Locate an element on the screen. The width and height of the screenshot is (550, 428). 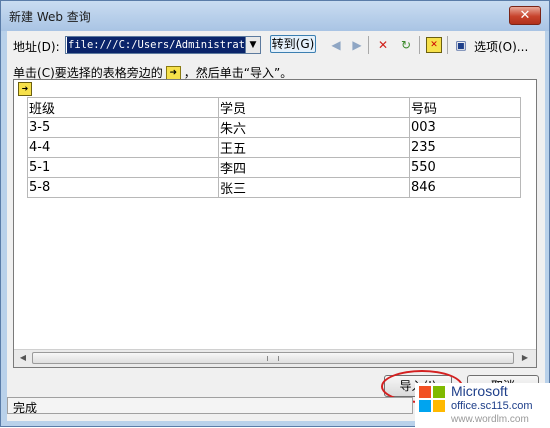
close-button: ✕ is located at coordinates (525, 15).